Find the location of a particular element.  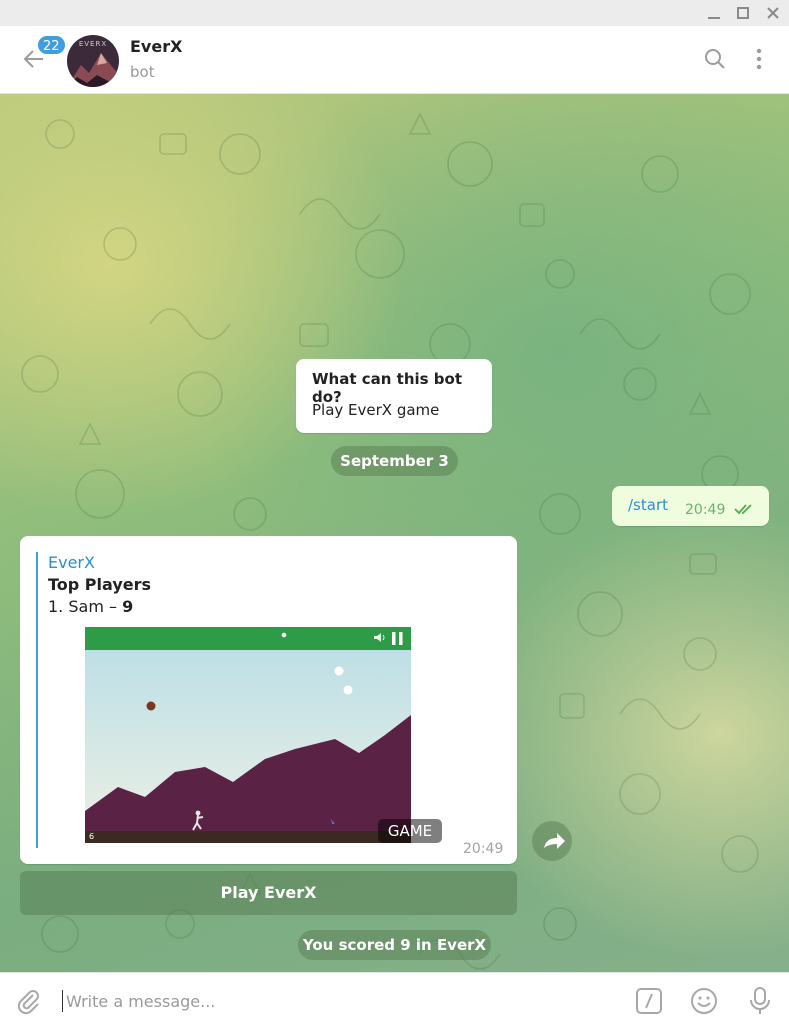

maximize-icon is located at coordinates (743, 13).